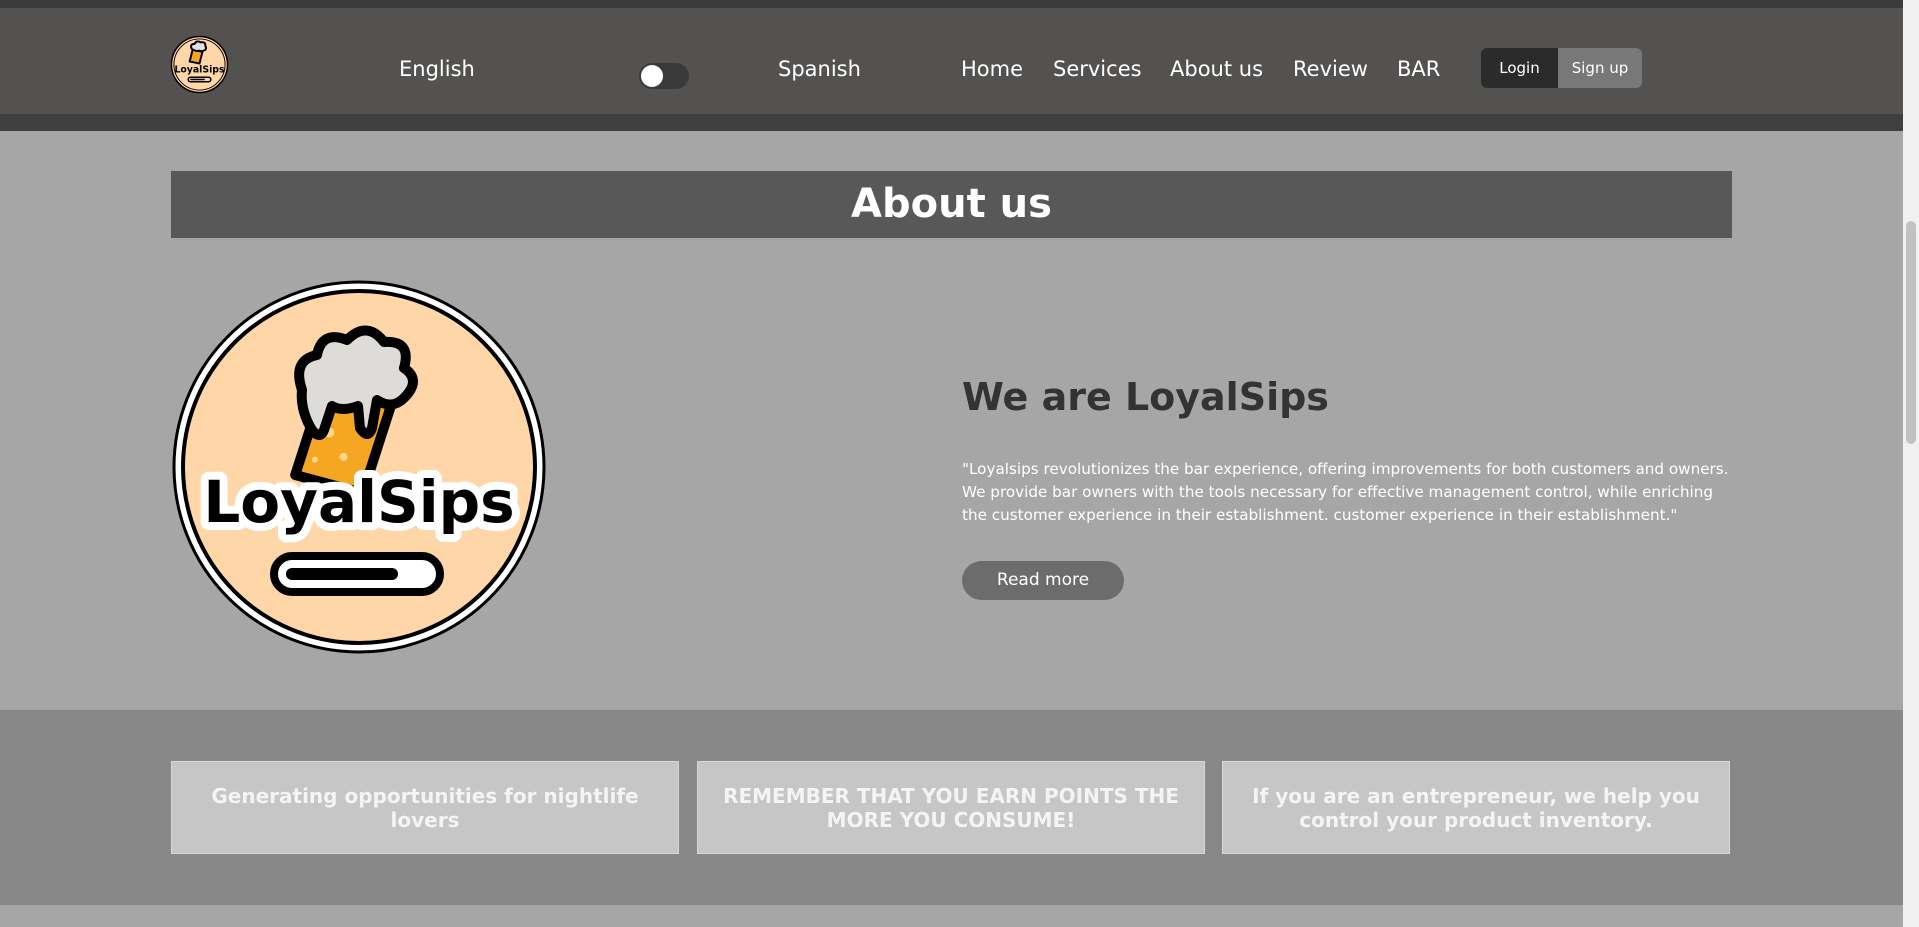 This screenshot has width=1919, height=927. I want to click on signup-button: Sign up, so click(1600, 68).